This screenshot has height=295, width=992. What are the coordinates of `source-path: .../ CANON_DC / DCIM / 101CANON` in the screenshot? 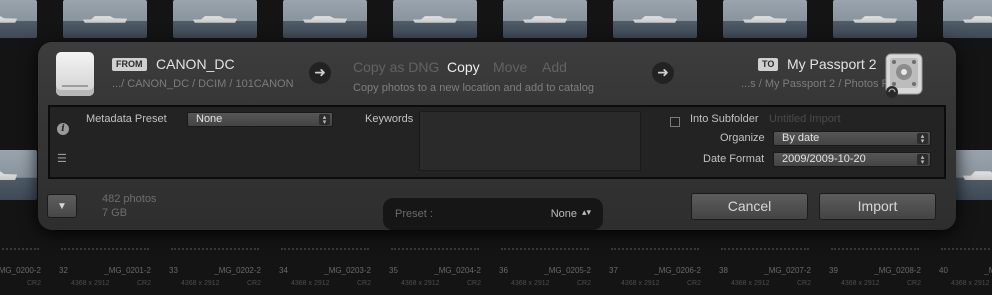 It's located at (203, 84).